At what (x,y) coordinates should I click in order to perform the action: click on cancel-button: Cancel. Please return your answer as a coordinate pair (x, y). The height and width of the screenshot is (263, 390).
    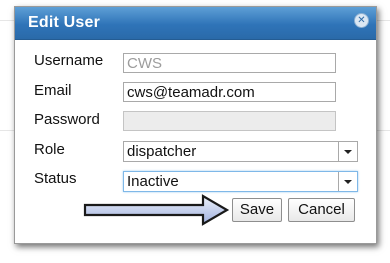
    Looking at the image, I should click on (321, 210).